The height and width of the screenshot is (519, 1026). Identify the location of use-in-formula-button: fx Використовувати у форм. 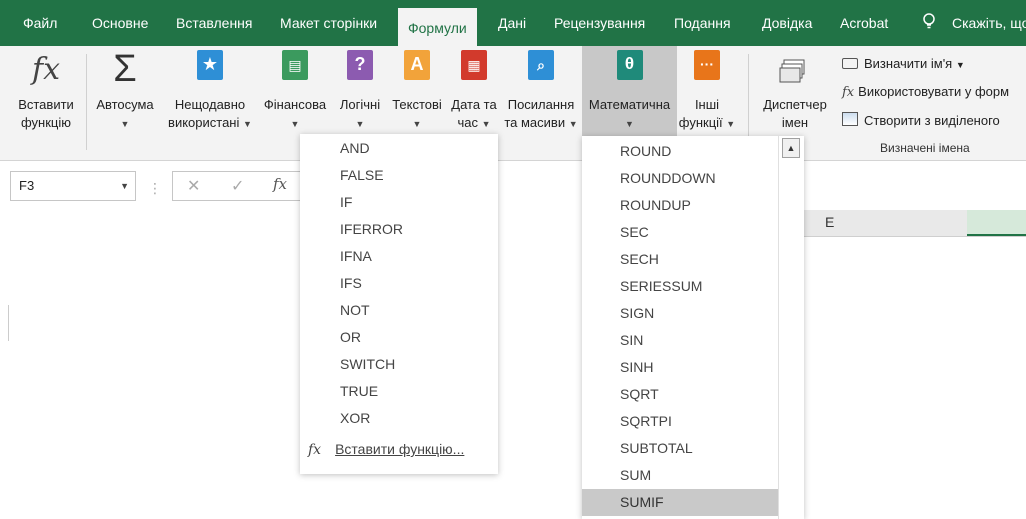
(925, 92).